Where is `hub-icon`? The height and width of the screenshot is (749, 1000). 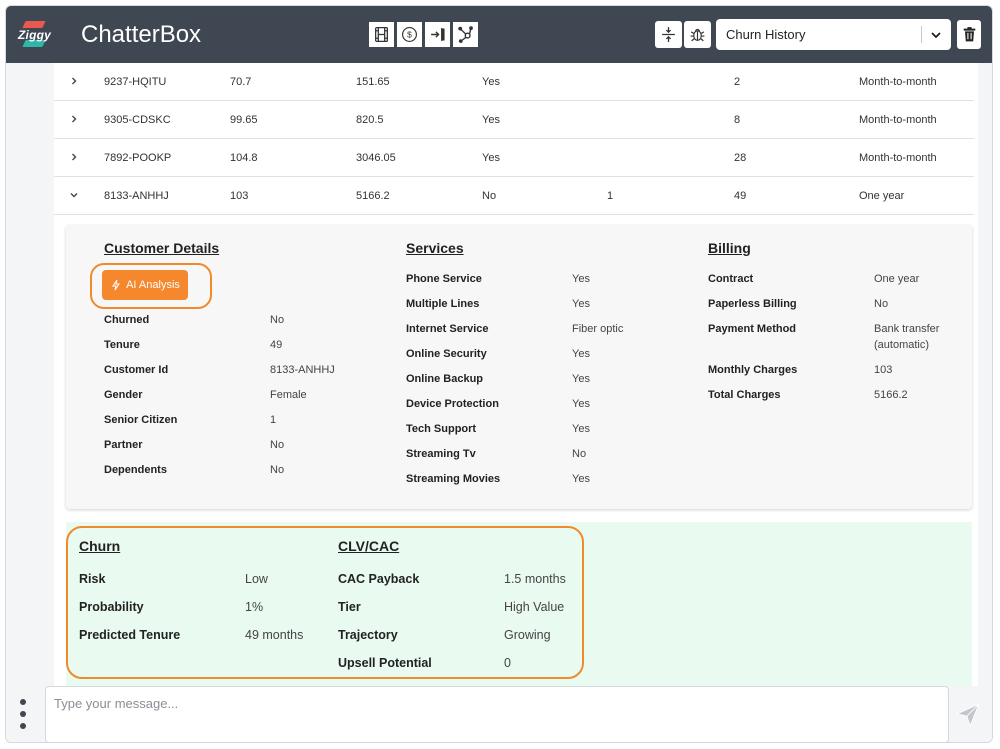 hub-icon is located at coordinates (465, 34).